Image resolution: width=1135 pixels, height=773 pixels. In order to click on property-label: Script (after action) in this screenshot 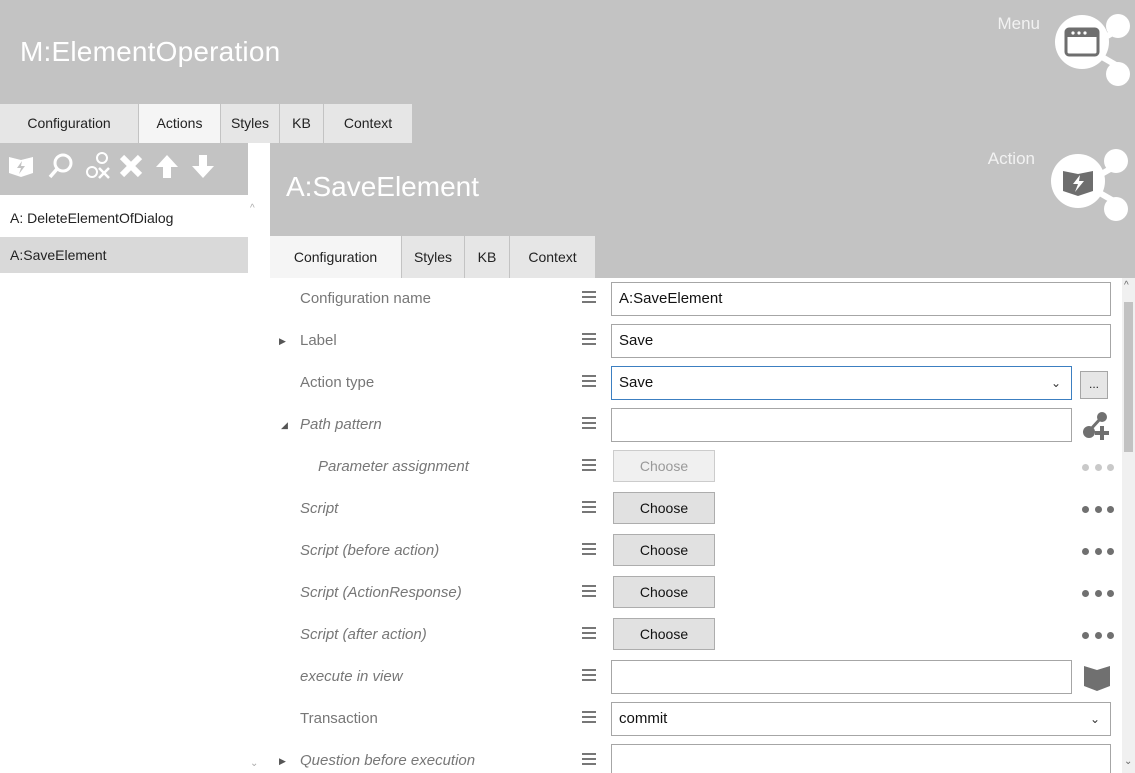, I will do `click(363, 634)`.